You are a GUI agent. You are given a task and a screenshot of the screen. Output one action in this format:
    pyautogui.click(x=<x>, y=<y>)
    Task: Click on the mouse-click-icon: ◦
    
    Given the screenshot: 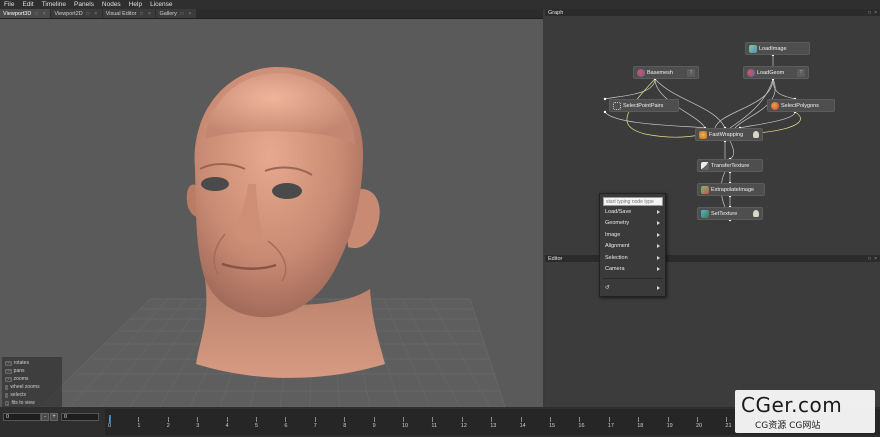 What is the action you would take?
    pyautogui.click(x=7, y=395)
    